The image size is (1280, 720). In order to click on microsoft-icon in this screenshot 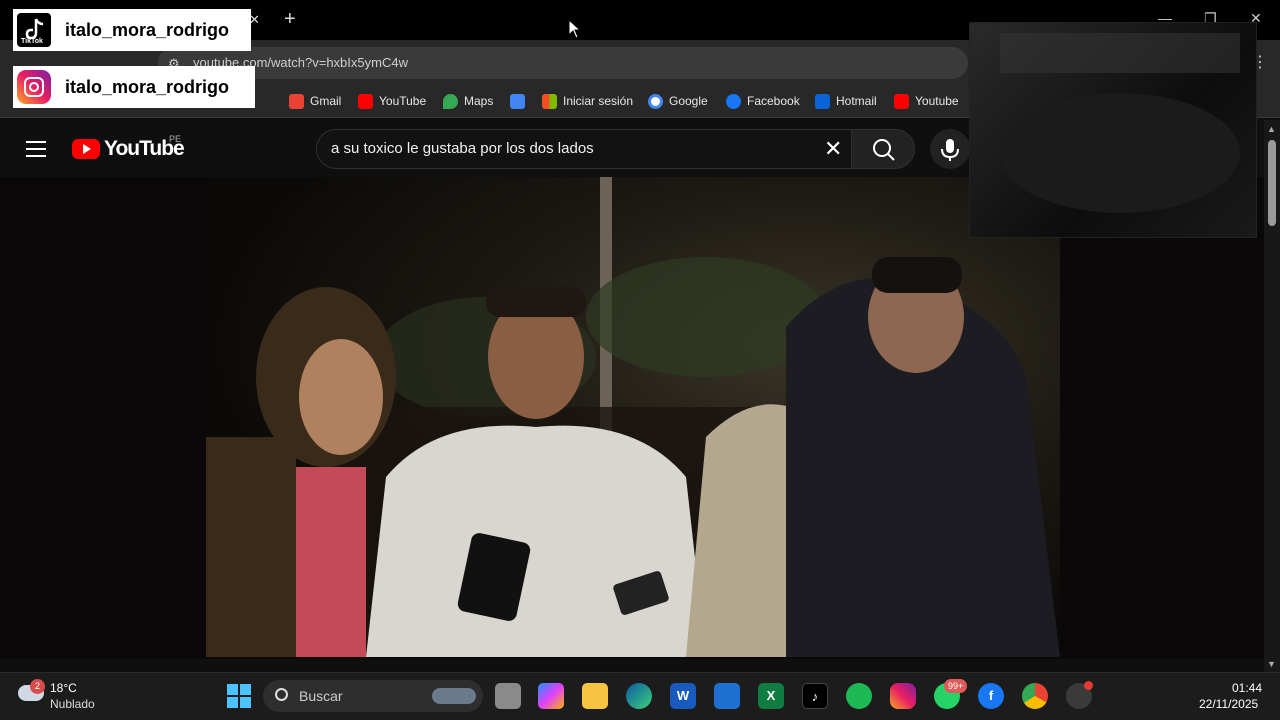, I will do `click(549, 101)`.